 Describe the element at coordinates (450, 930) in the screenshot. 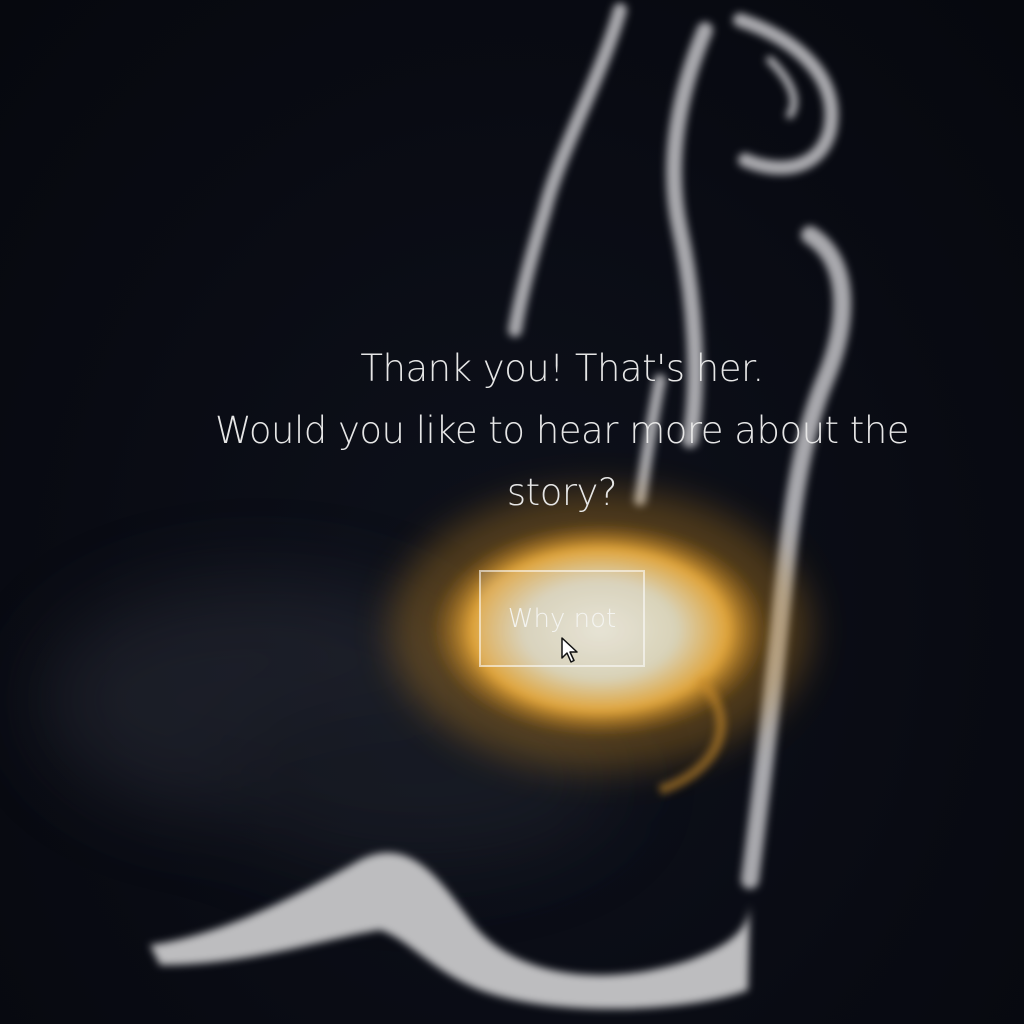

I see `bottom-flowing-shape` at that location.